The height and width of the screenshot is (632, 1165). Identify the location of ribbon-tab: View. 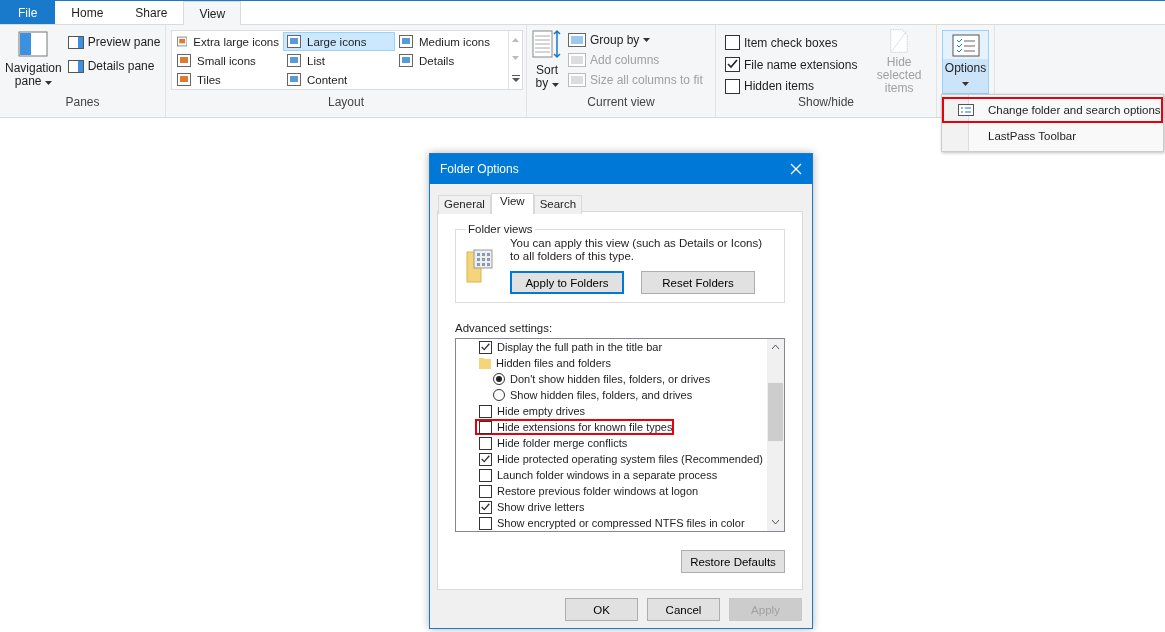
(212, 13).